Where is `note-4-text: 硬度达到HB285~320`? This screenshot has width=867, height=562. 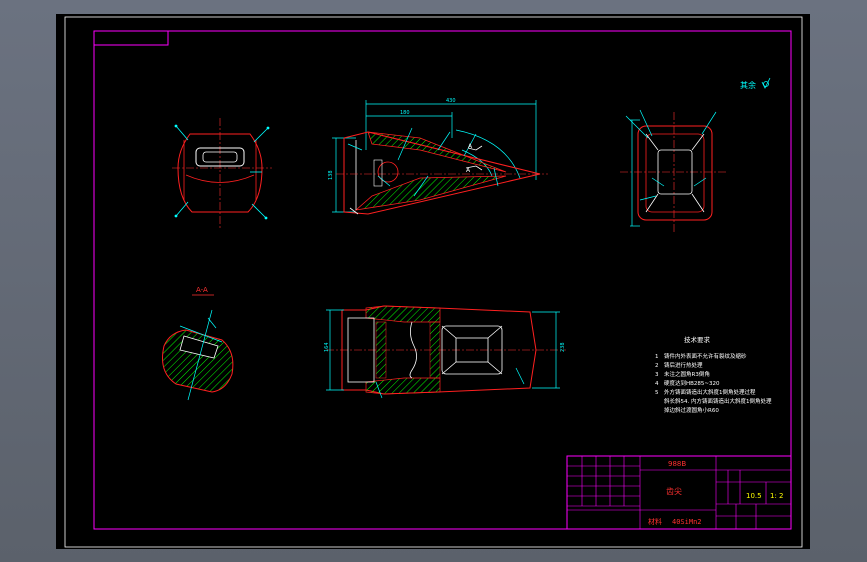
note-4-text: 硬度达到HB285~320 is located at coordinates (692, 383).